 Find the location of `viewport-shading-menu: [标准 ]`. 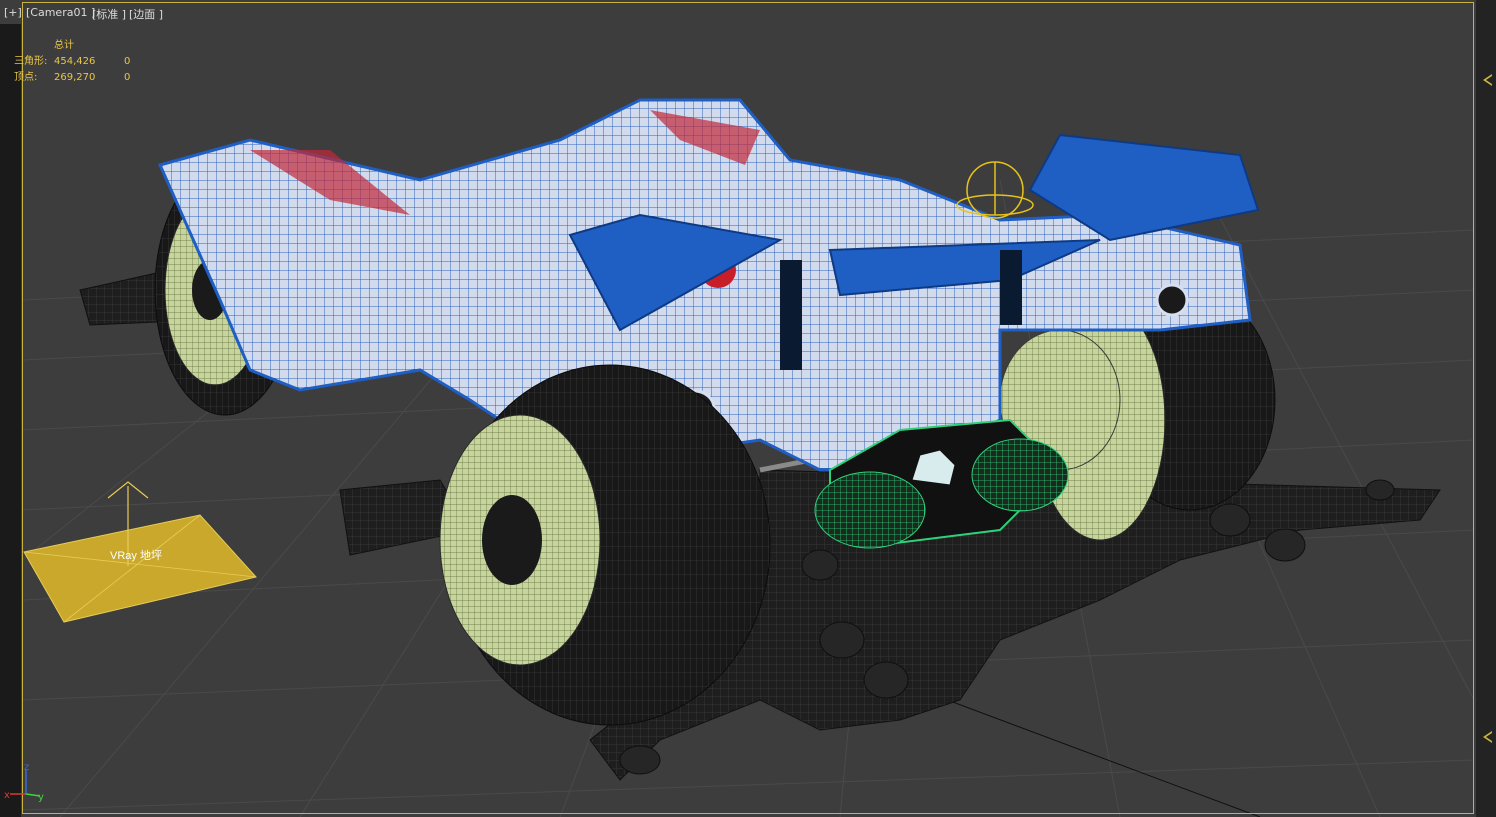

viewport-shading-menu: [标准 ] is located at coordinates (109, 14).